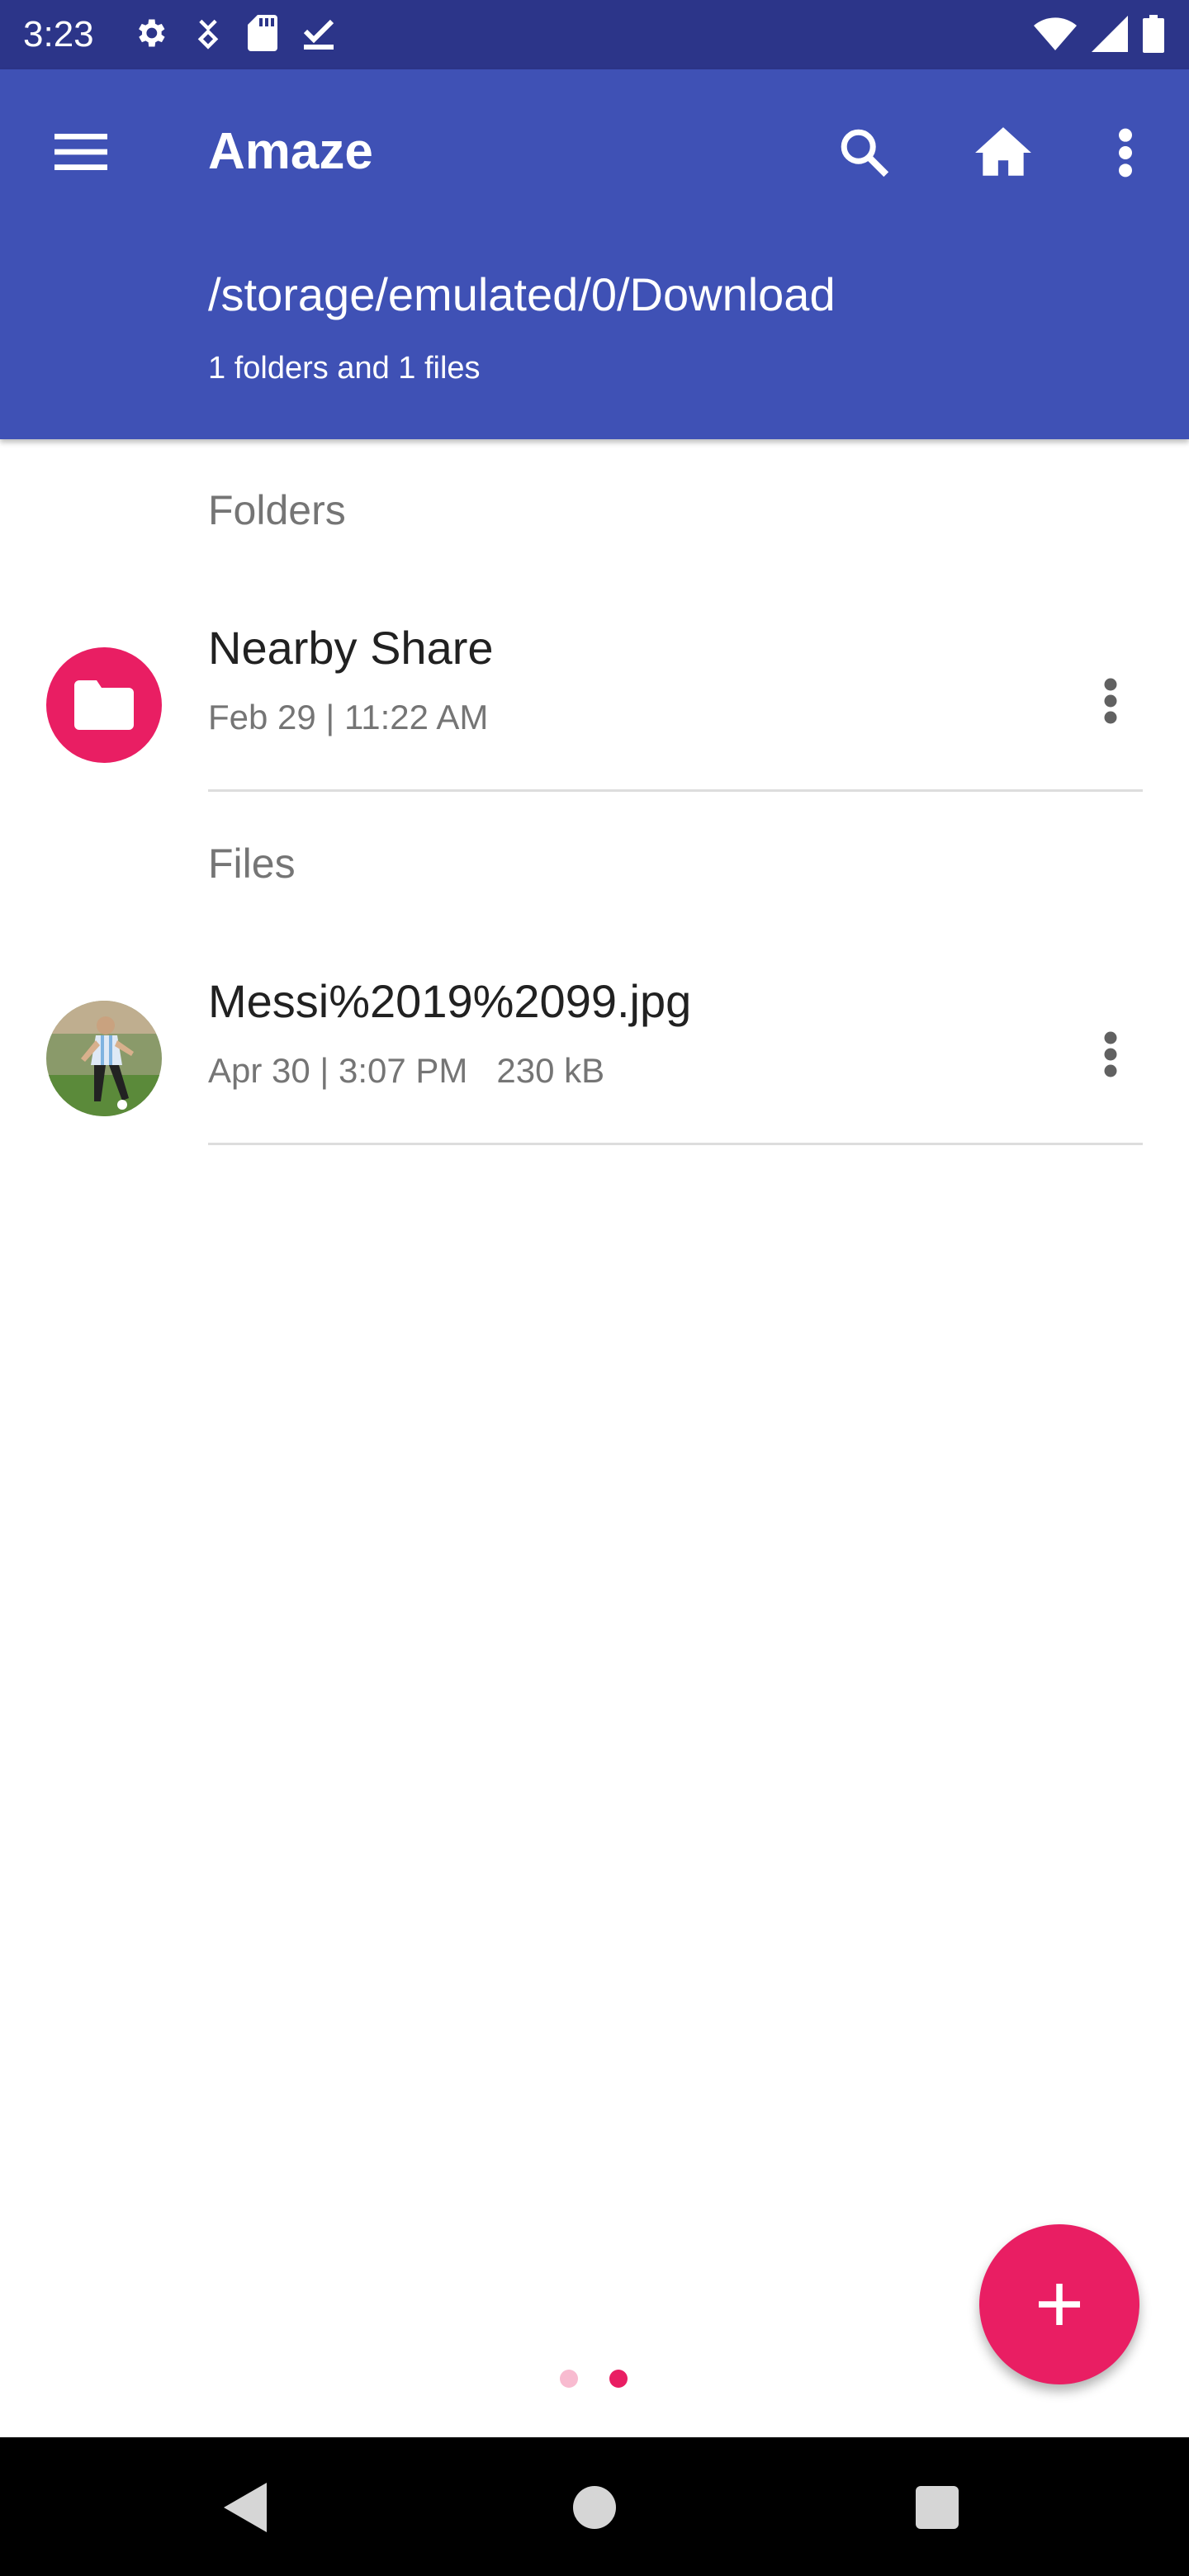  I want to click on home-circle-icon, so click(594, 2507).